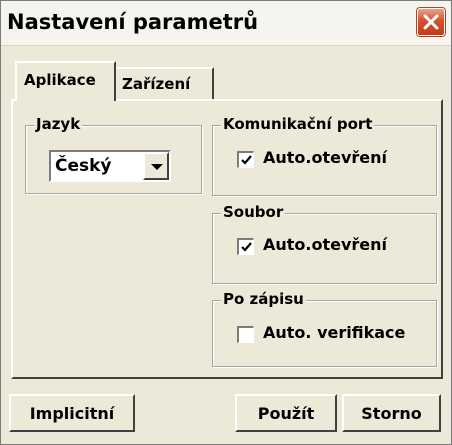  I want to click on apply-button: Použít, so click(286, 413).